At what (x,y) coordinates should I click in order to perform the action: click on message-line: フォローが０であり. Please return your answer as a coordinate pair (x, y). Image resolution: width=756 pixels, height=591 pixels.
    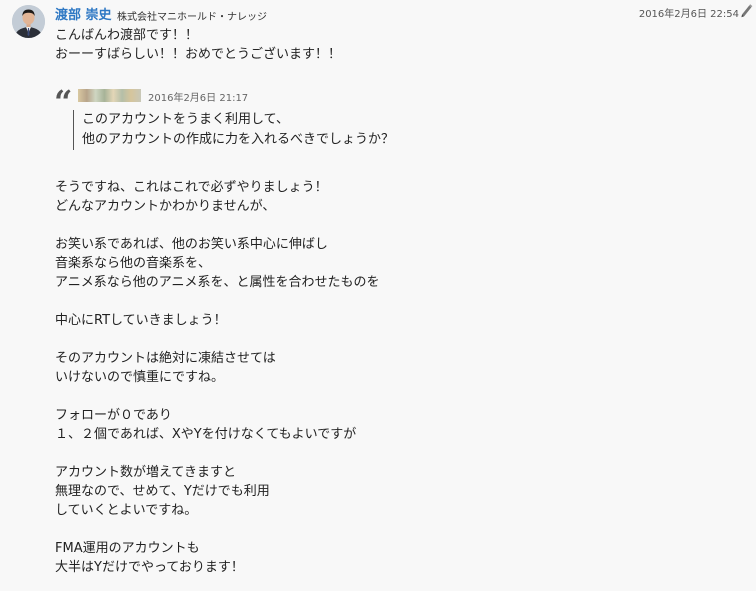
    Looking at the image, I should click on (113, 415).